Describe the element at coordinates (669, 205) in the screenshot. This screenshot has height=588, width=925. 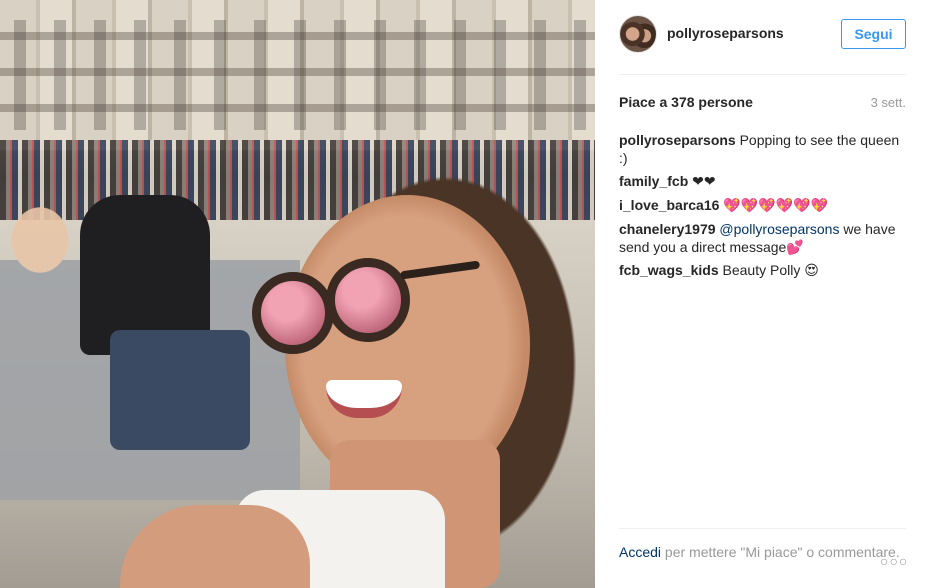
I see `comment-username: i_love_barca16` at that location.